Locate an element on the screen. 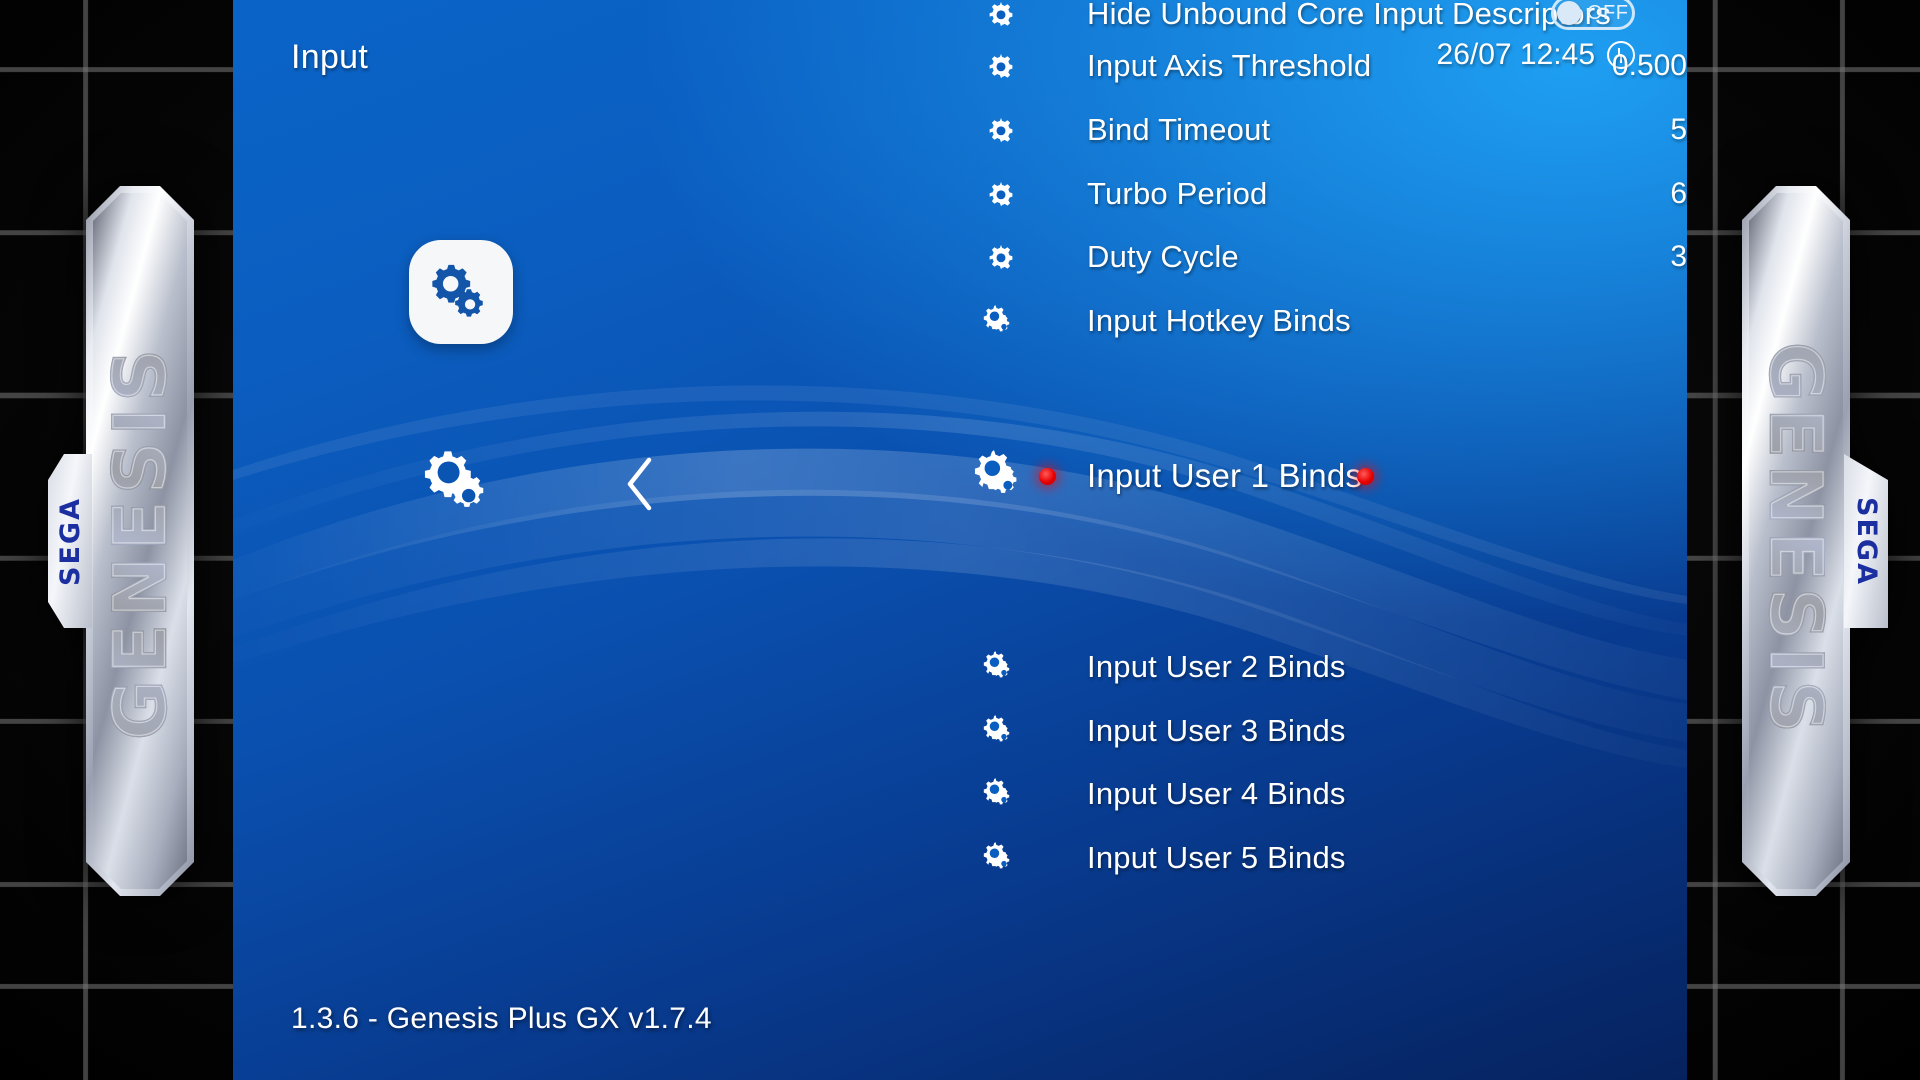  menu-row-8: Input User 3 Binds is located at coordinates (960, 731).